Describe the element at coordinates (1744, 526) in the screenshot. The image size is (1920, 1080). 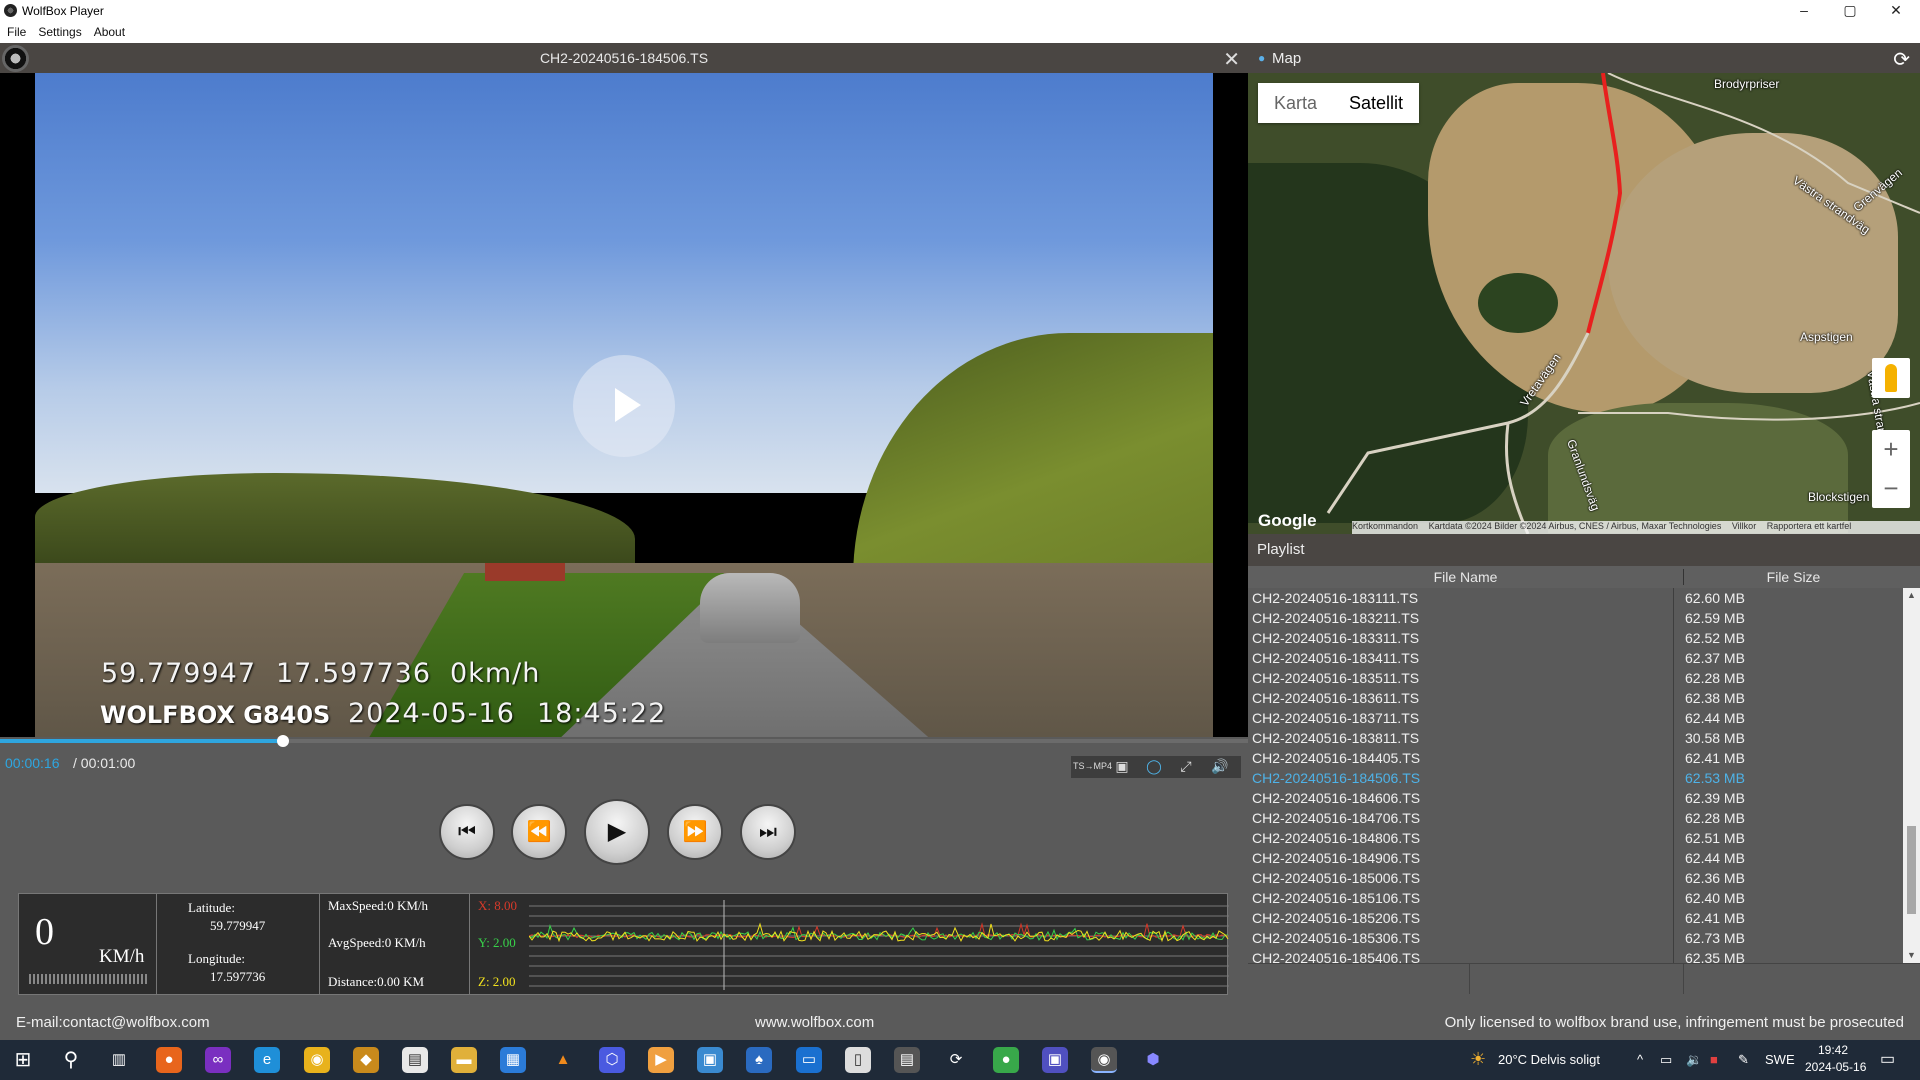
I see `terms-link: Villkor` at that location.